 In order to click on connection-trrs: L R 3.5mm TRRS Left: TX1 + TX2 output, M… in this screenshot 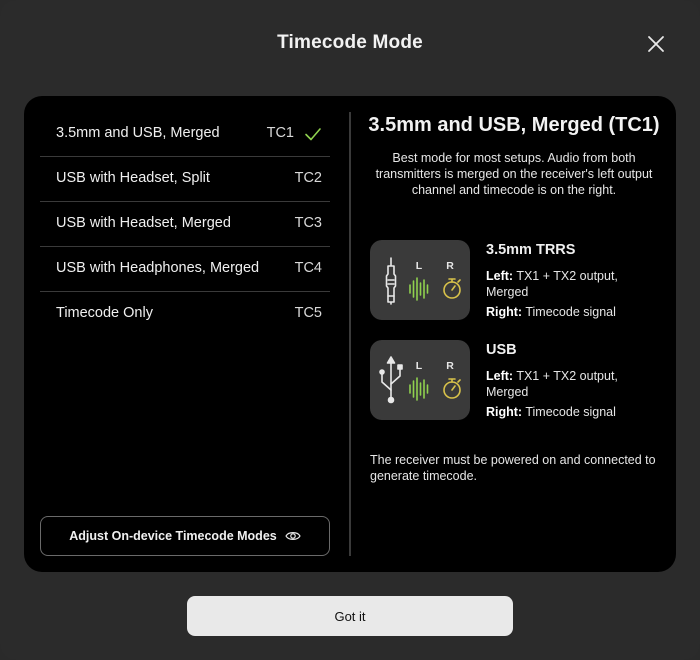, I will do `click(515, 280)`.